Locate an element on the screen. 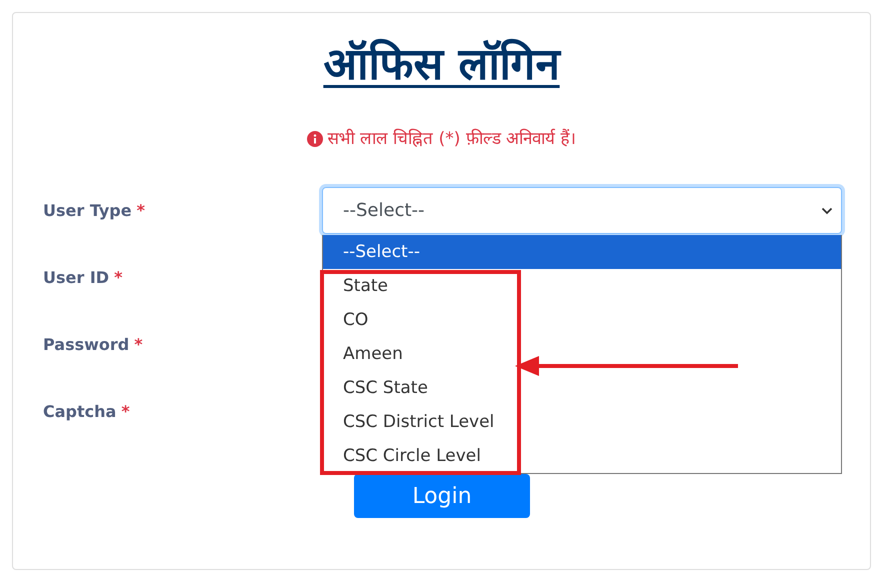 The image size is (881, 581). field-label: User ID is located at coordinates (76, 277).